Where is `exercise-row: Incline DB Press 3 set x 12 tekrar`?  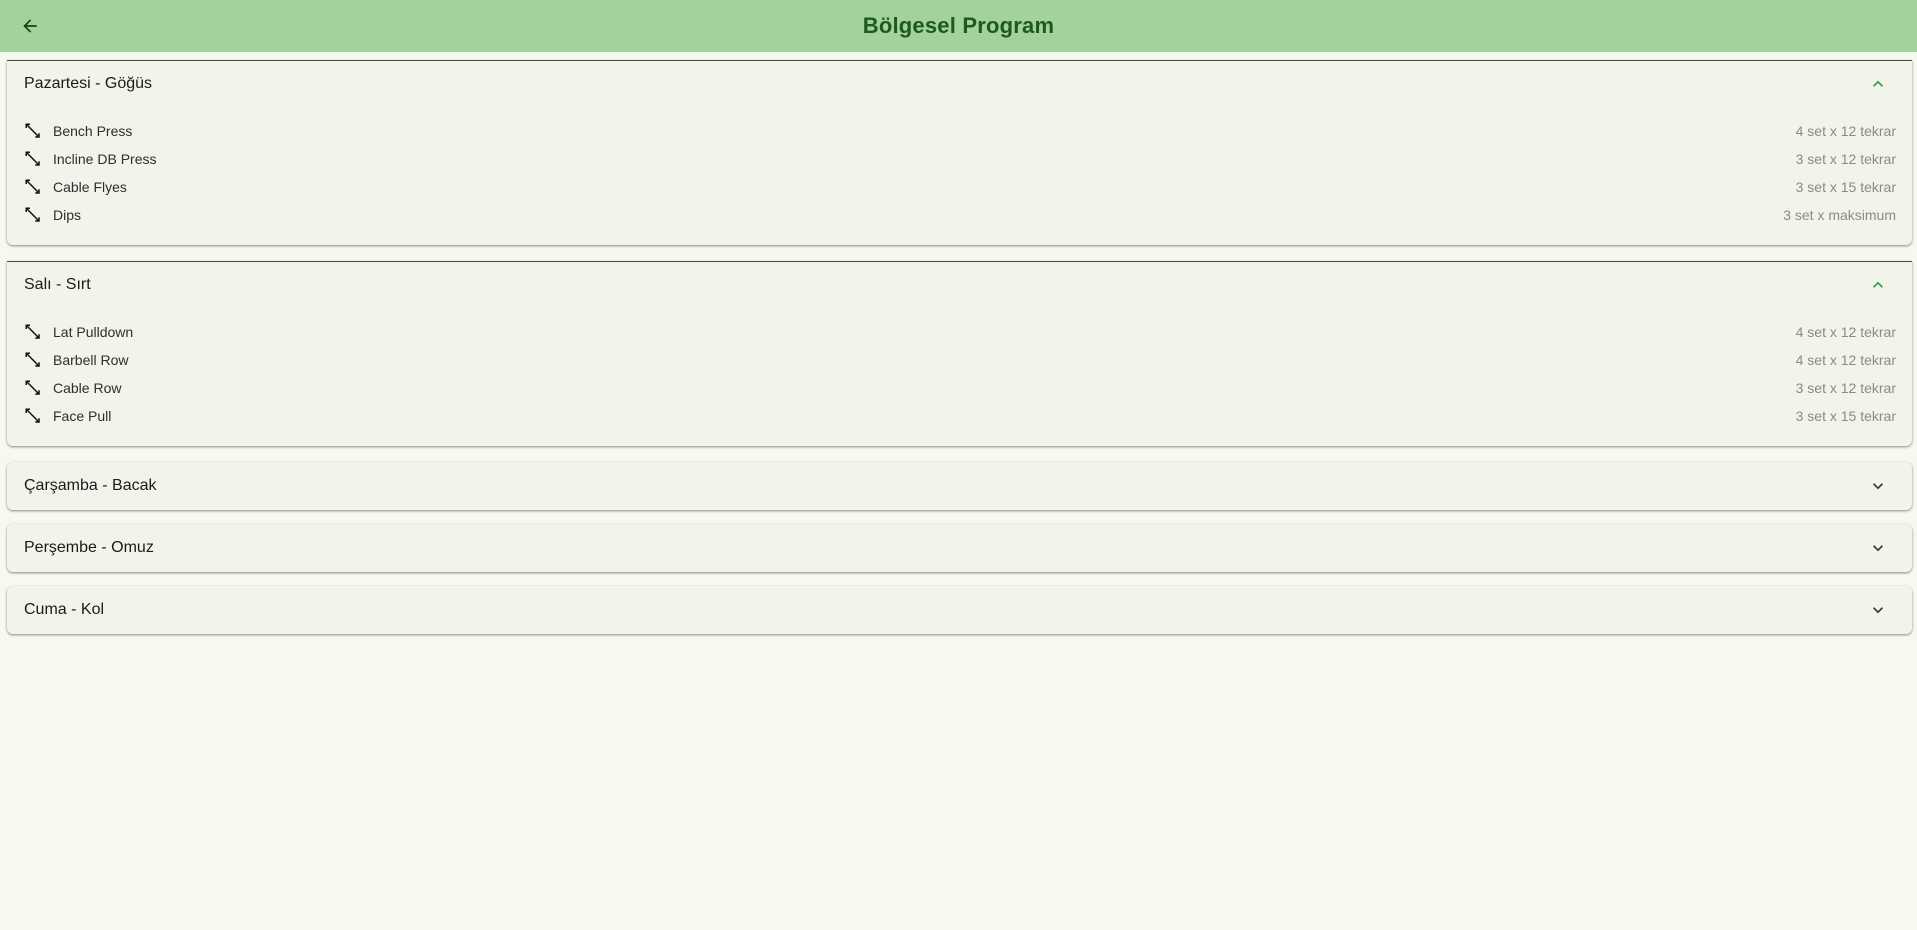 exercise-row: Incline DB Press 3 set x 12 tekrar is located at coordinates (960, 159).